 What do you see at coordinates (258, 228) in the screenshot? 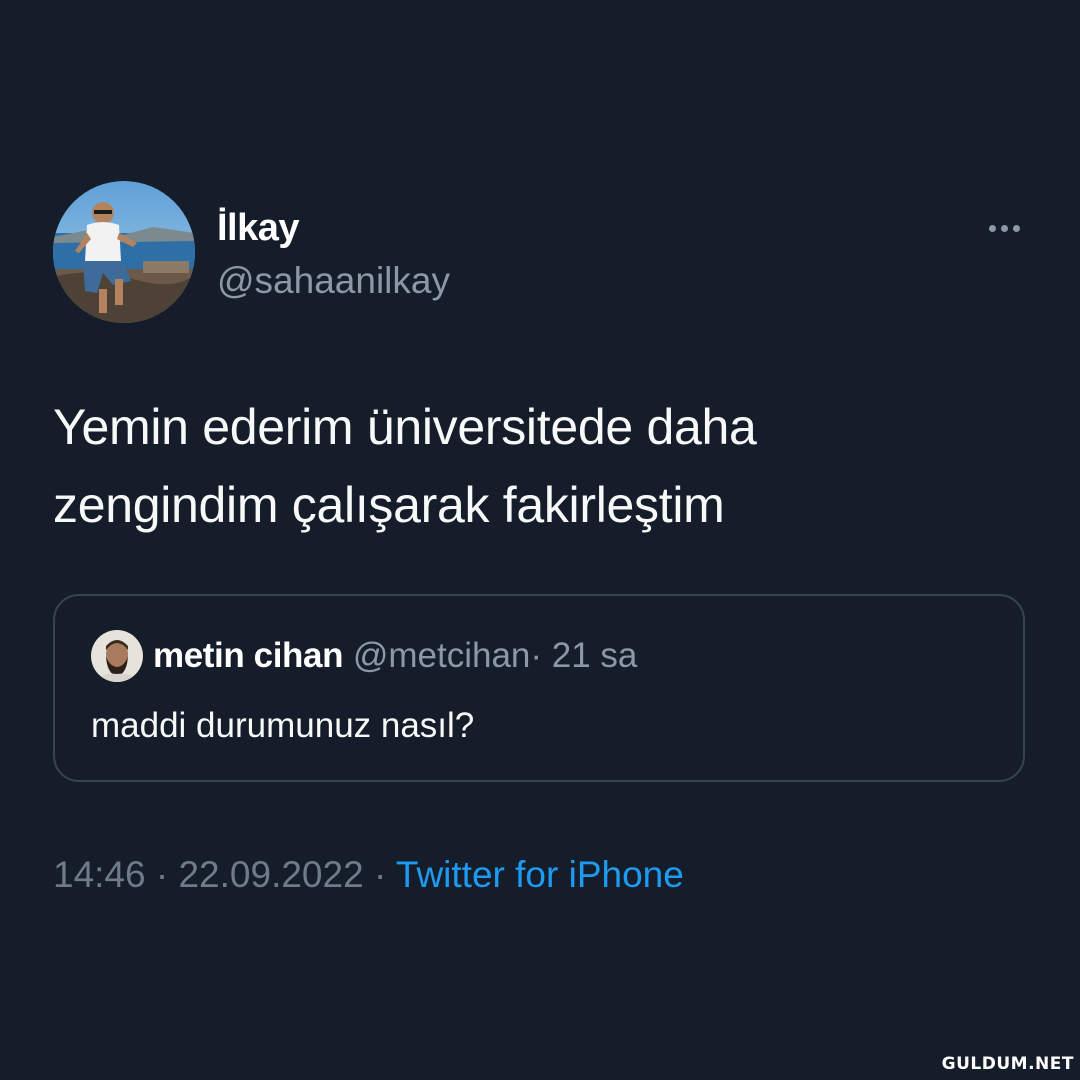
I see `author-display-name: İlkay` at bounding box center [258, 228].